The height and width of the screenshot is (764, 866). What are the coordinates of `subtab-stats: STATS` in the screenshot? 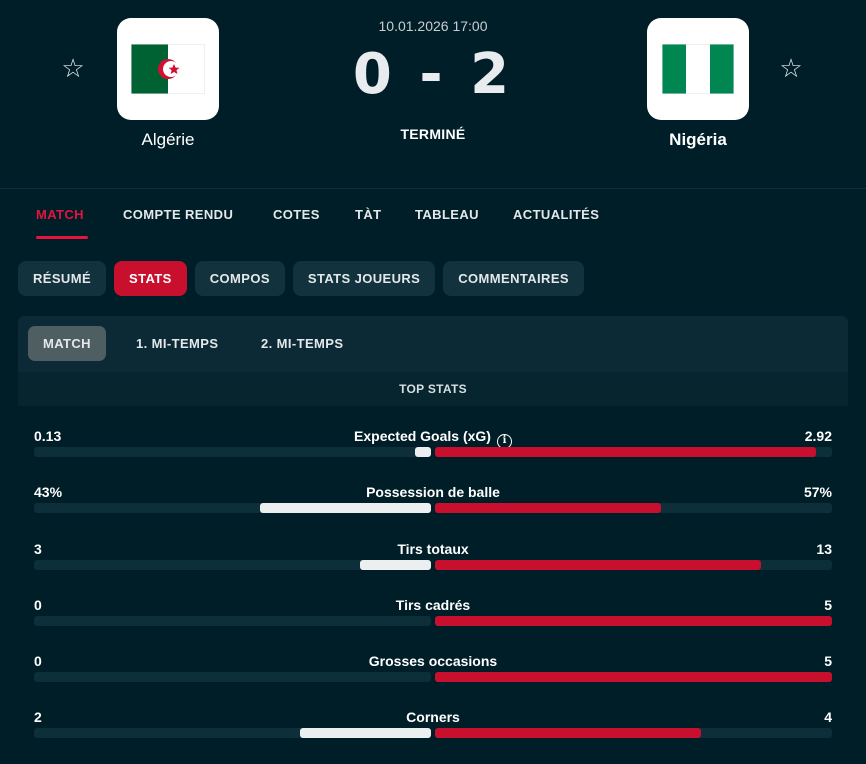 It's located at (150, 278).